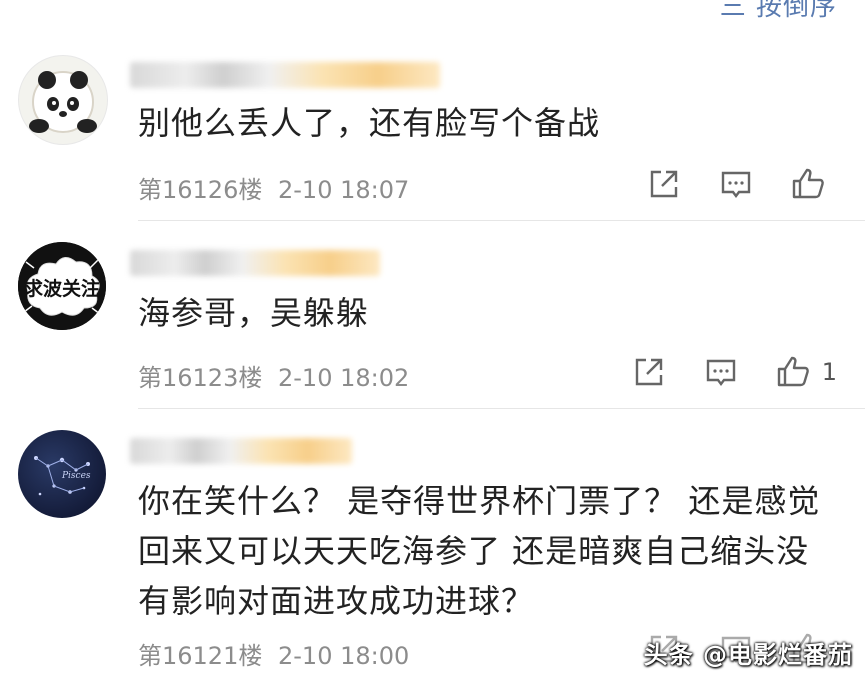 This screenshot has height=686, width=865. Describe the element at coordinates (254, 313) in the screenshot. I see `comment-text: 海参哥，吴躲躲` at that location.